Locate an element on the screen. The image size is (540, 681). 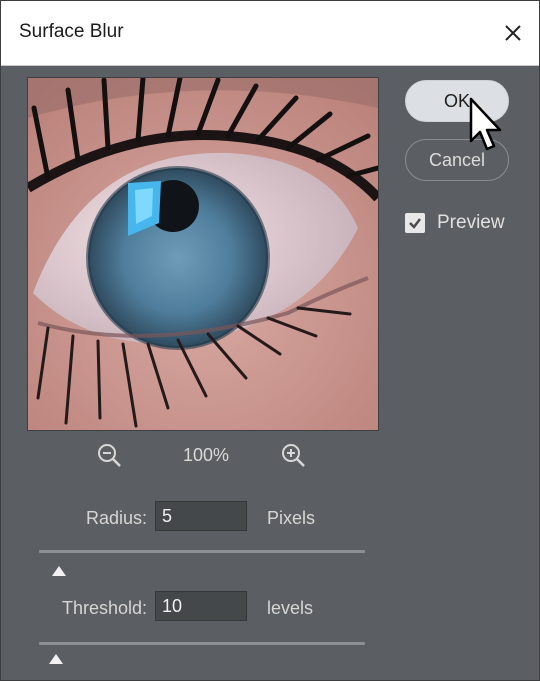
close-button is located at coordinates (513, 33).